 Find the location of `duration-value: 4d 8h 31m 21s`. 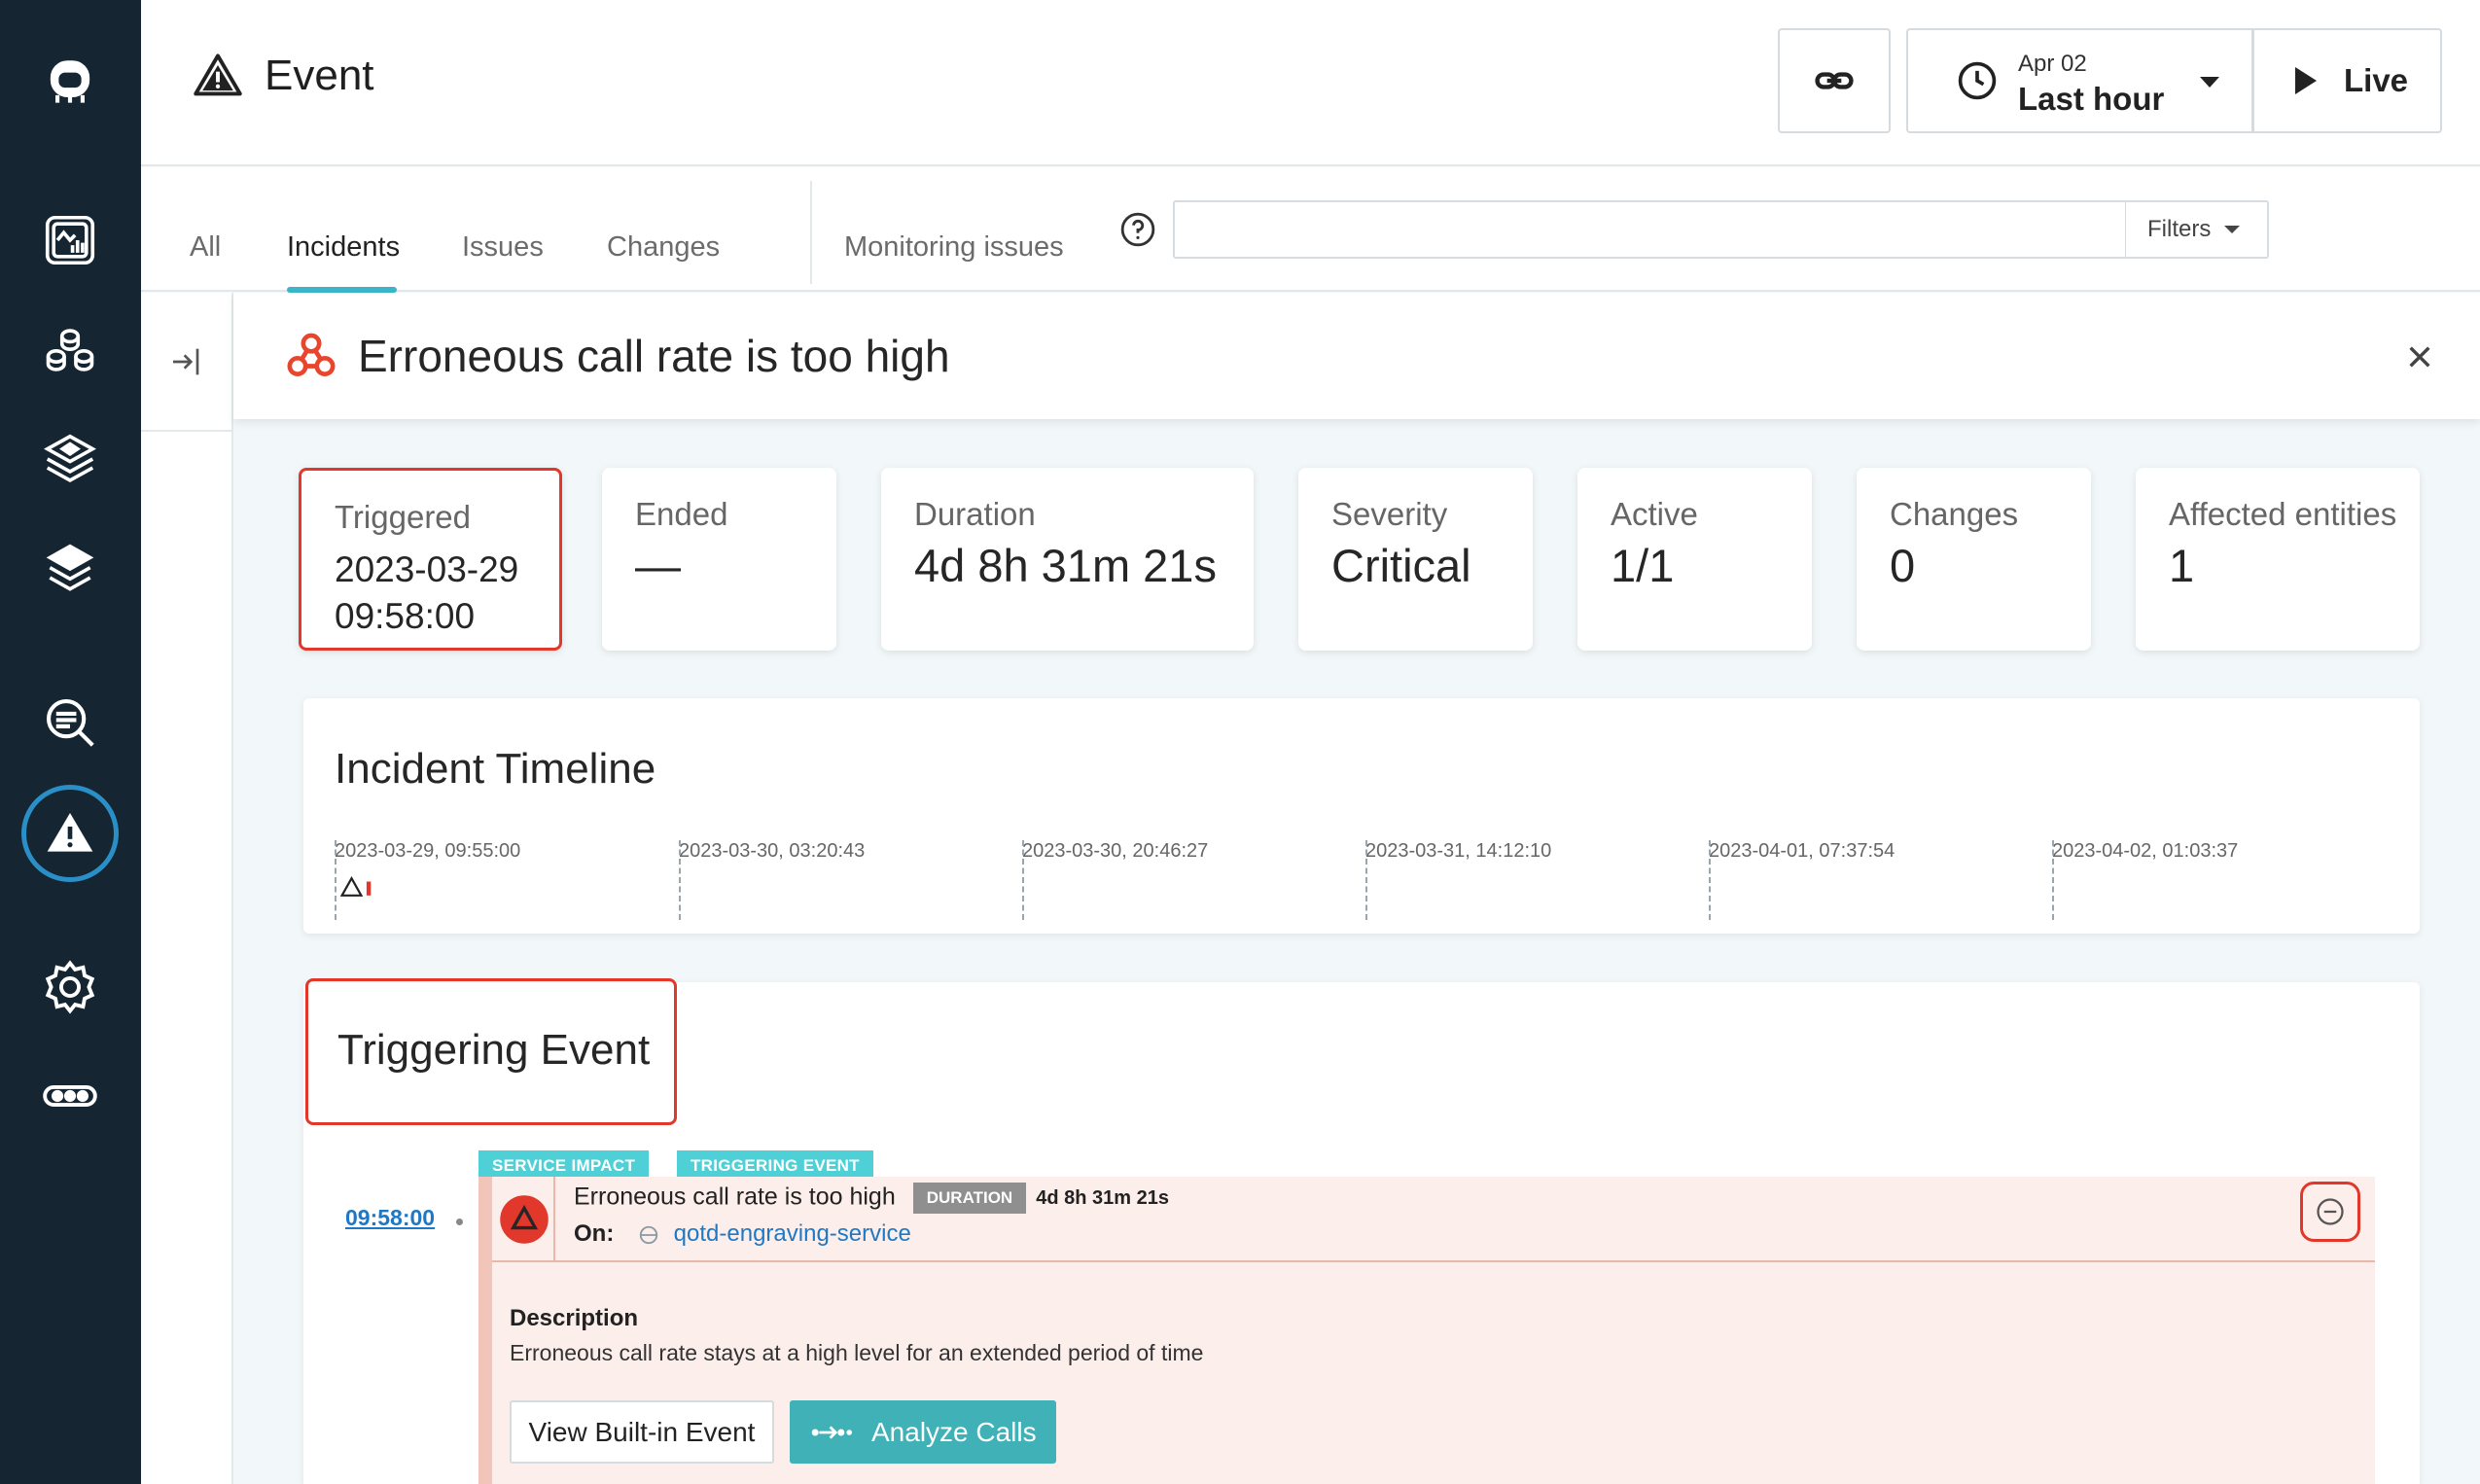

duration-value: 4d 8h 31m 21s is located at coordinates (1103, 1198).